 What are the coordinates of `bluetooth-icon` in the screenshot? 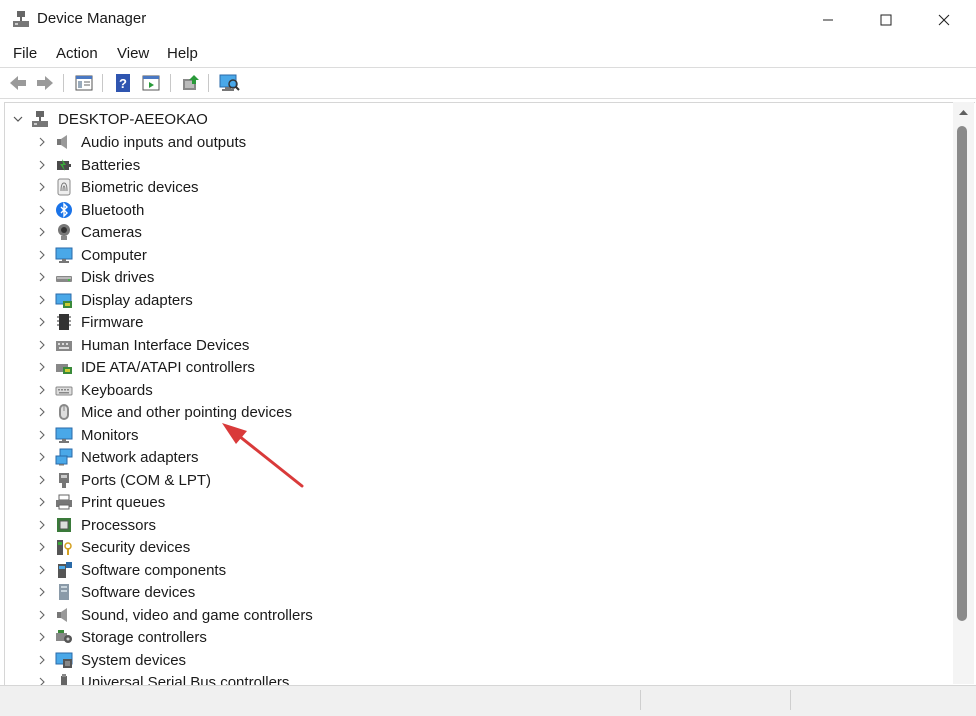 It's located at (64, 210).